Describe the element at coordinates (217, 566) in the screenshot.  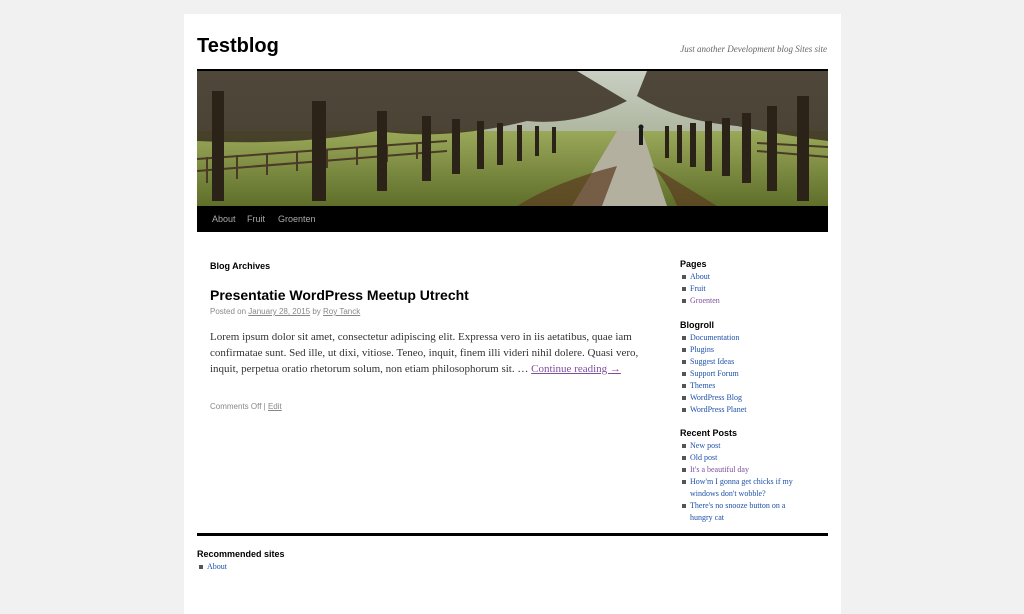
I see `footer-about-link: About` at that location.